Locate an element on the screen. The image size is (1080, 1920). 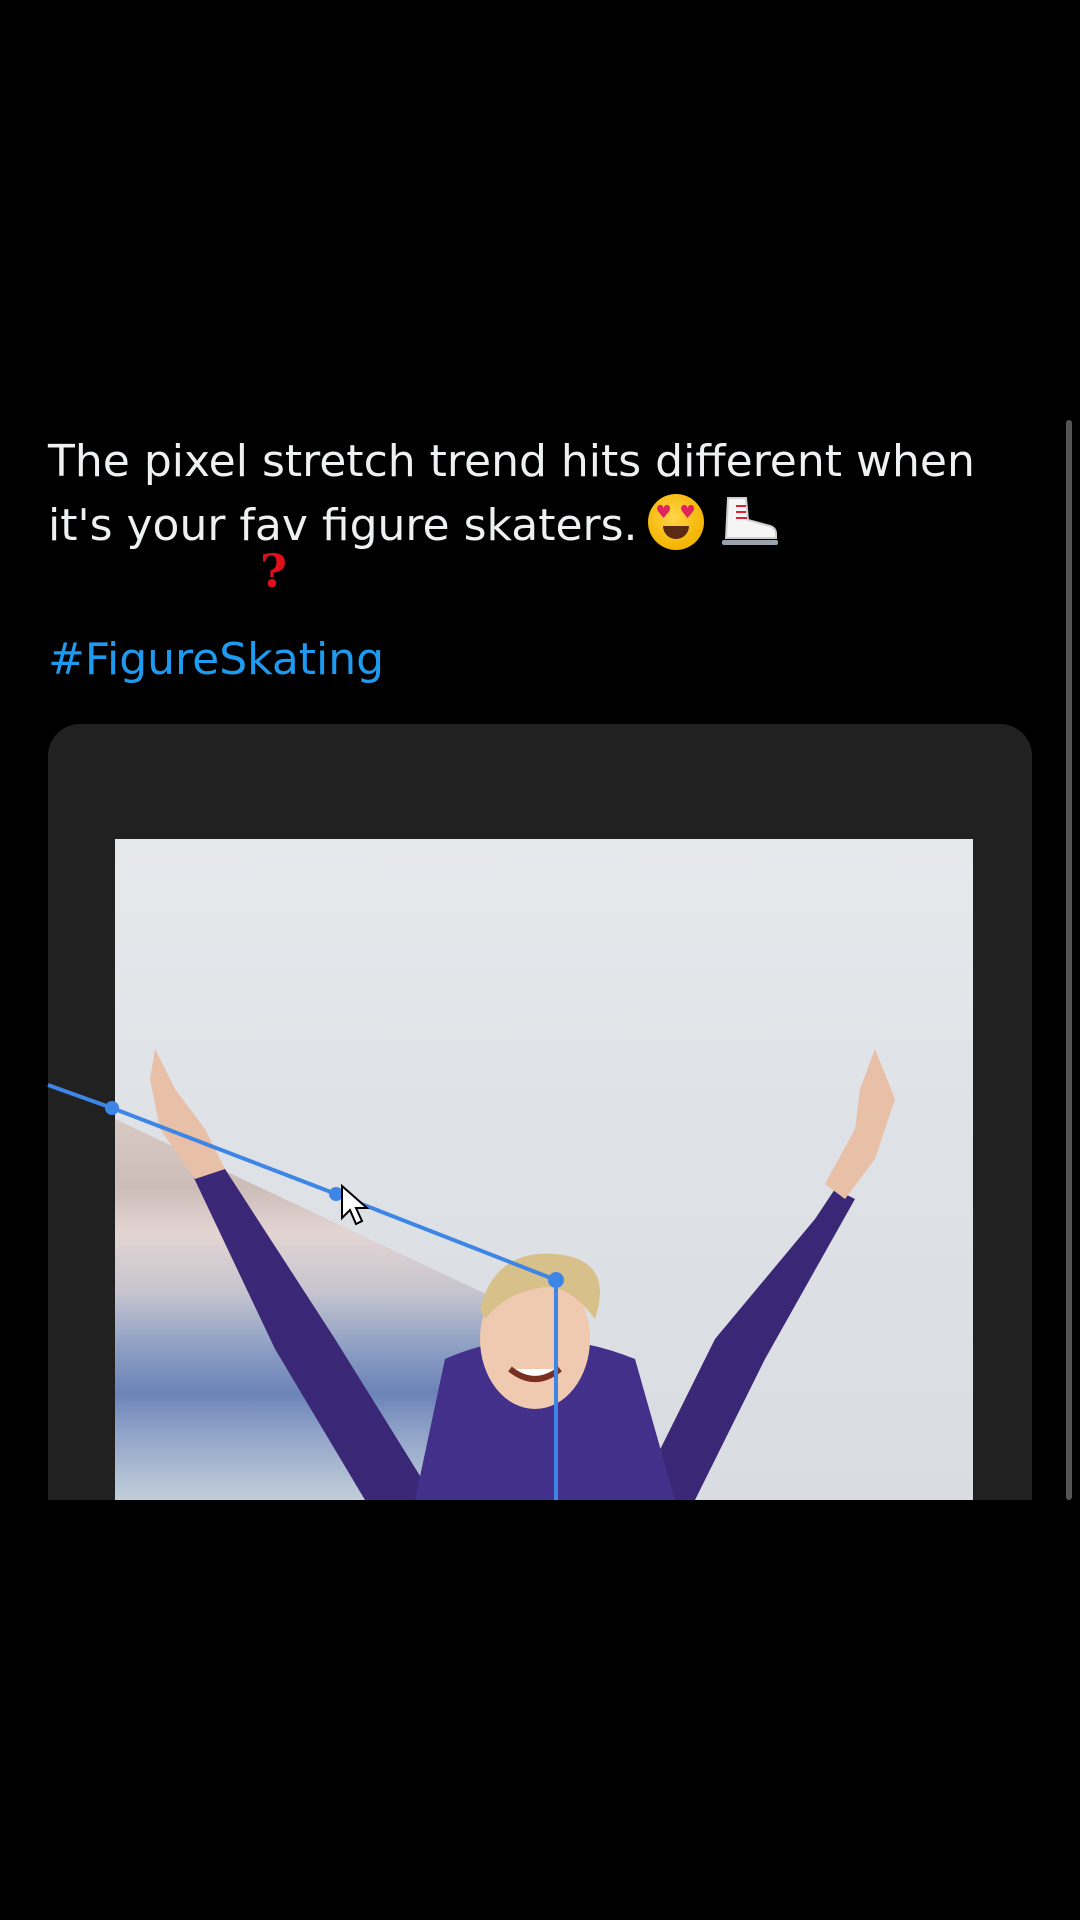
post-text-line-2: it's your fav figure skaters. ♥ ♥ is located at coordinates (518, 526).